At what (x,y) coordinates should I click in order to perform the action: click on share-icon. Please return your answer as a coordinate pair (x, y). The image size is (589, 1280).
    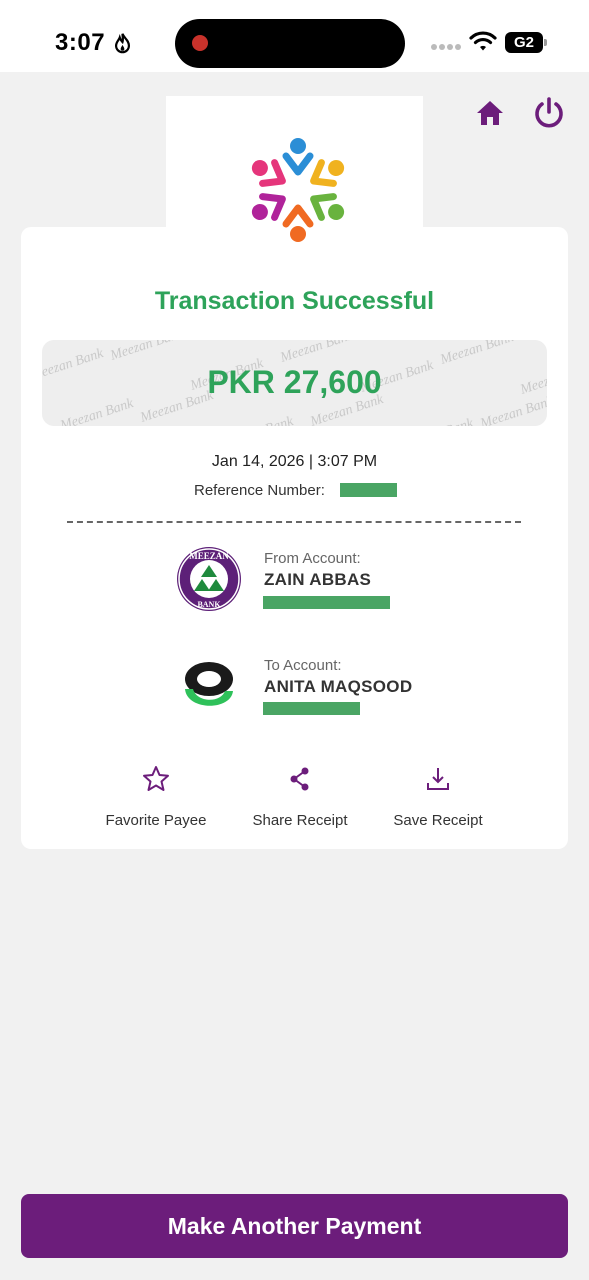
    Looking at the image, I should click on (299, 779).